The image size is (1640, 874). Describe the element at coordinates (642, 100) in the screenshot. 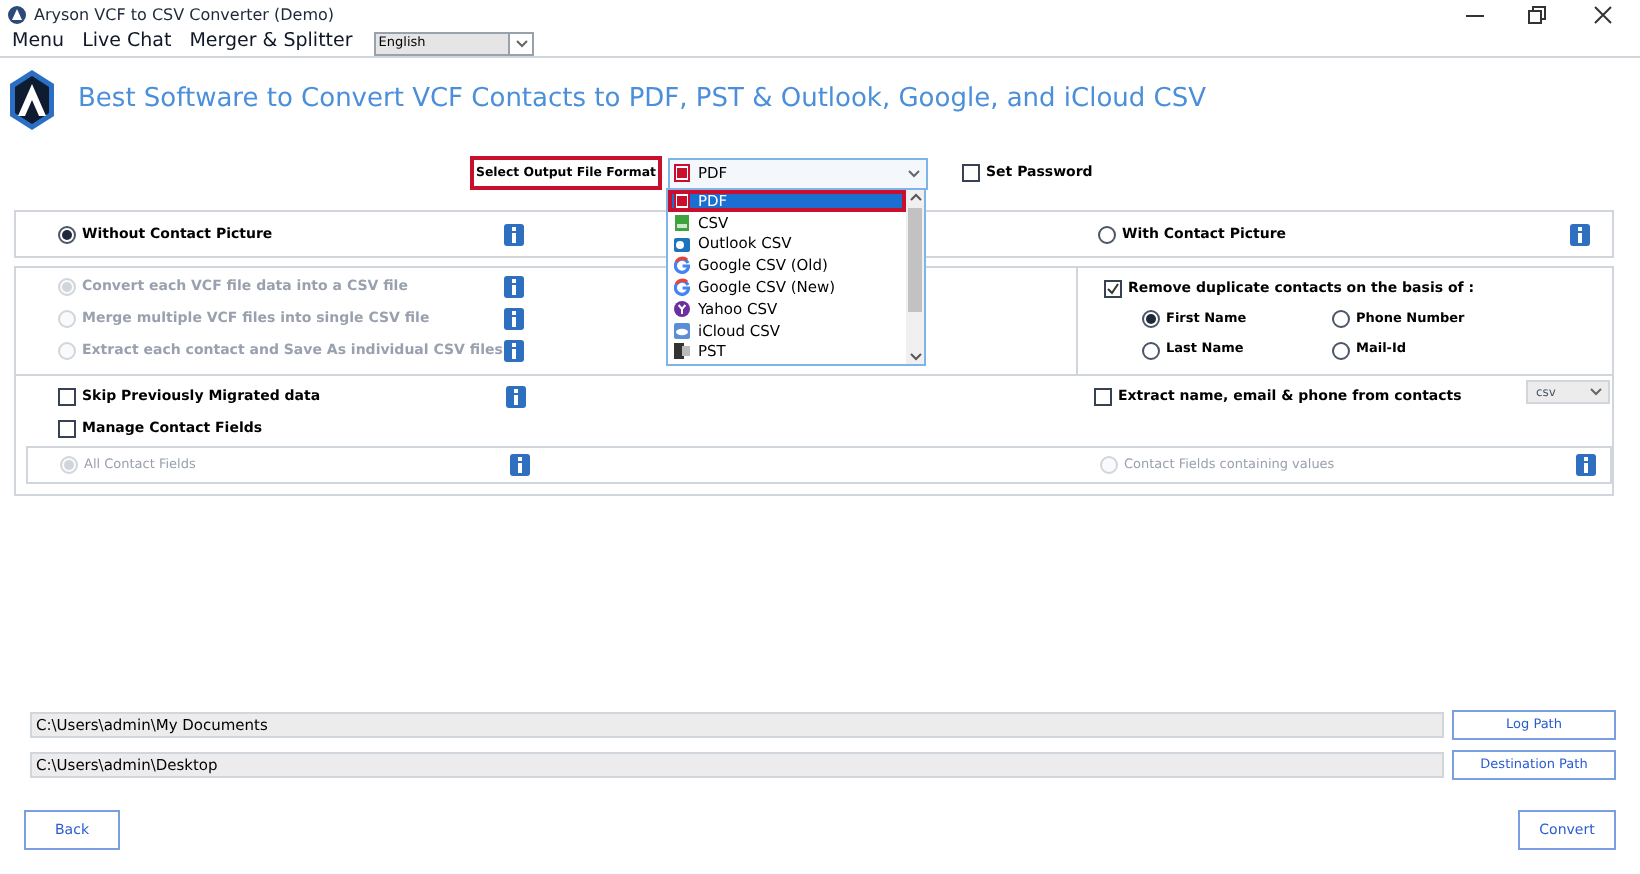

I see `header-title: Best Software to Convert VCF Contacts to PDF, PST & Outlook, Google, and iCloud CSV` at that location.